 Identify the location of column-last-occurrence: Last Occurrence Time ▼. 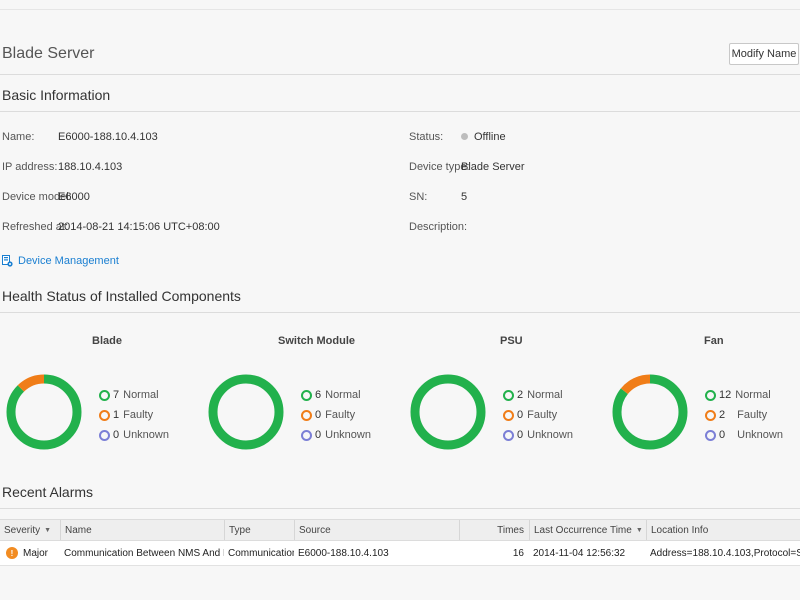
(587, 530).